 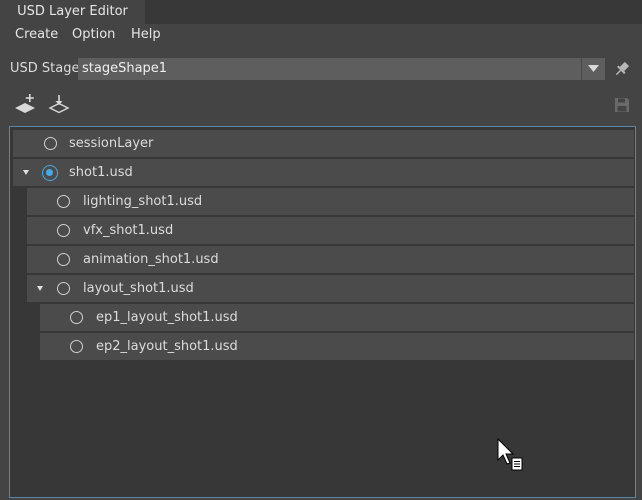 I want to click on layer-name: ep2_layout_shot1.usd, so click(x=167, y=346).